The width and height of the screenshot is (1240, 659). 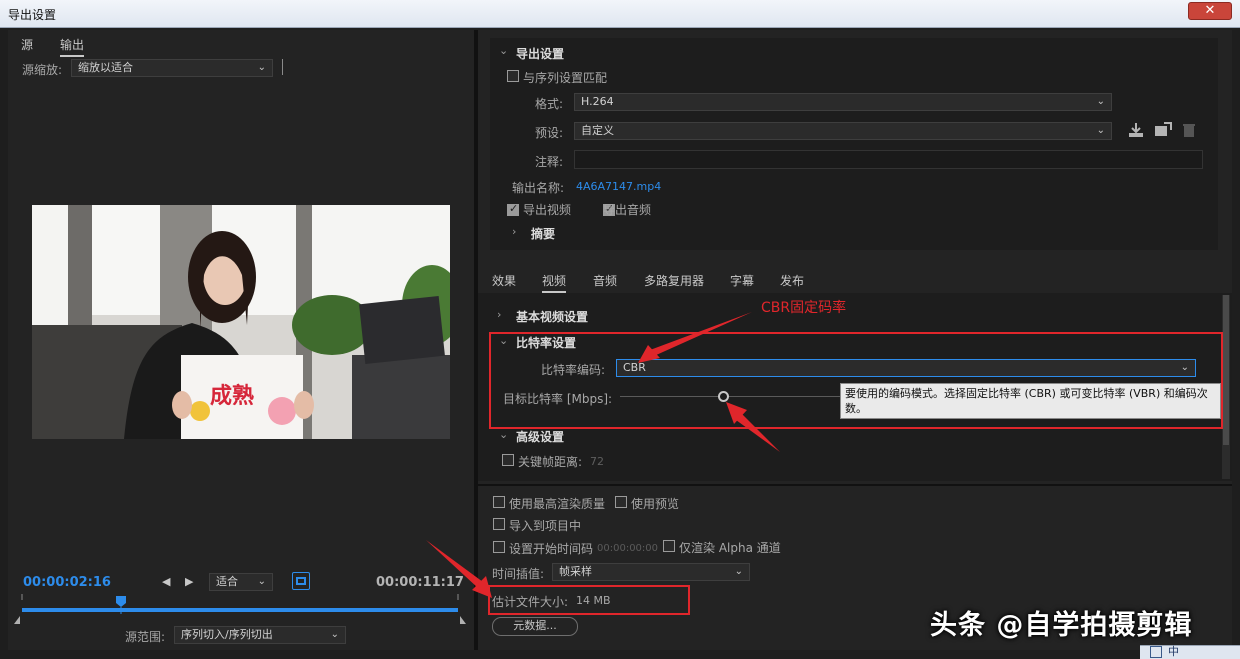 What do you see at coordinates (17, 620) in the screenshot?
I see `in-point-icon` at bounding box center [17, 620].